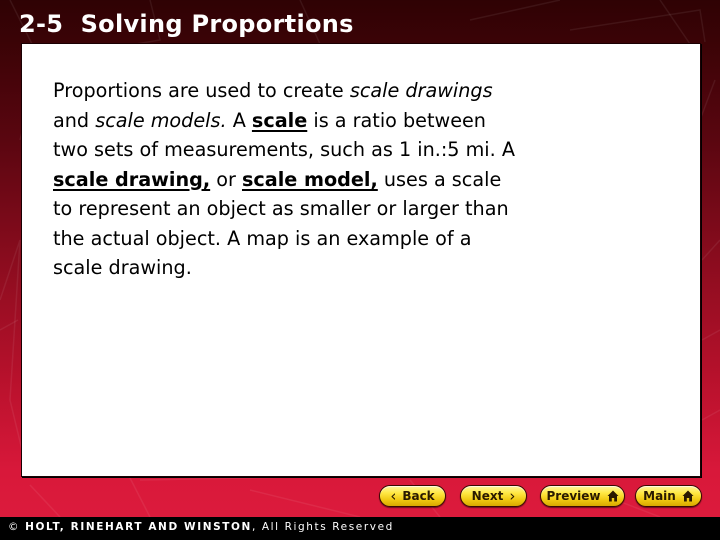 This screenshot has height=540, width=720. I want to click on chevron-right-icon: ›, so click(512, 495).